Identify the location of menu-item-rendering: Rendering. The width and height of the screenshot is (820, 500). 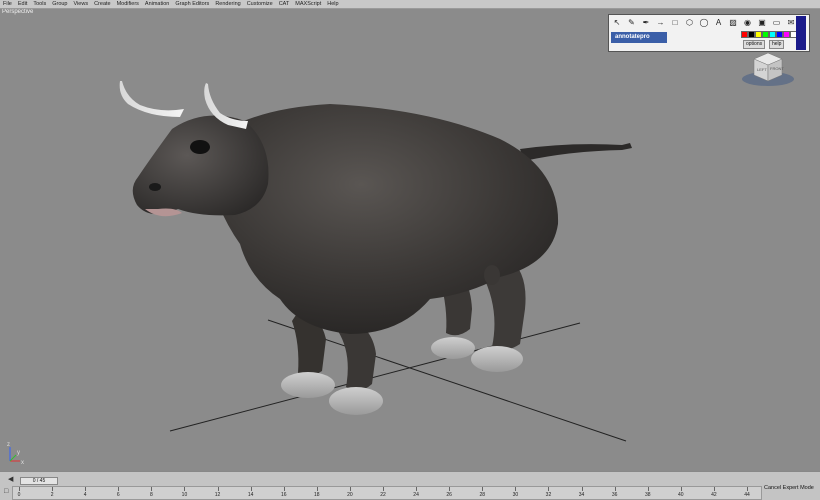
(227, 4).